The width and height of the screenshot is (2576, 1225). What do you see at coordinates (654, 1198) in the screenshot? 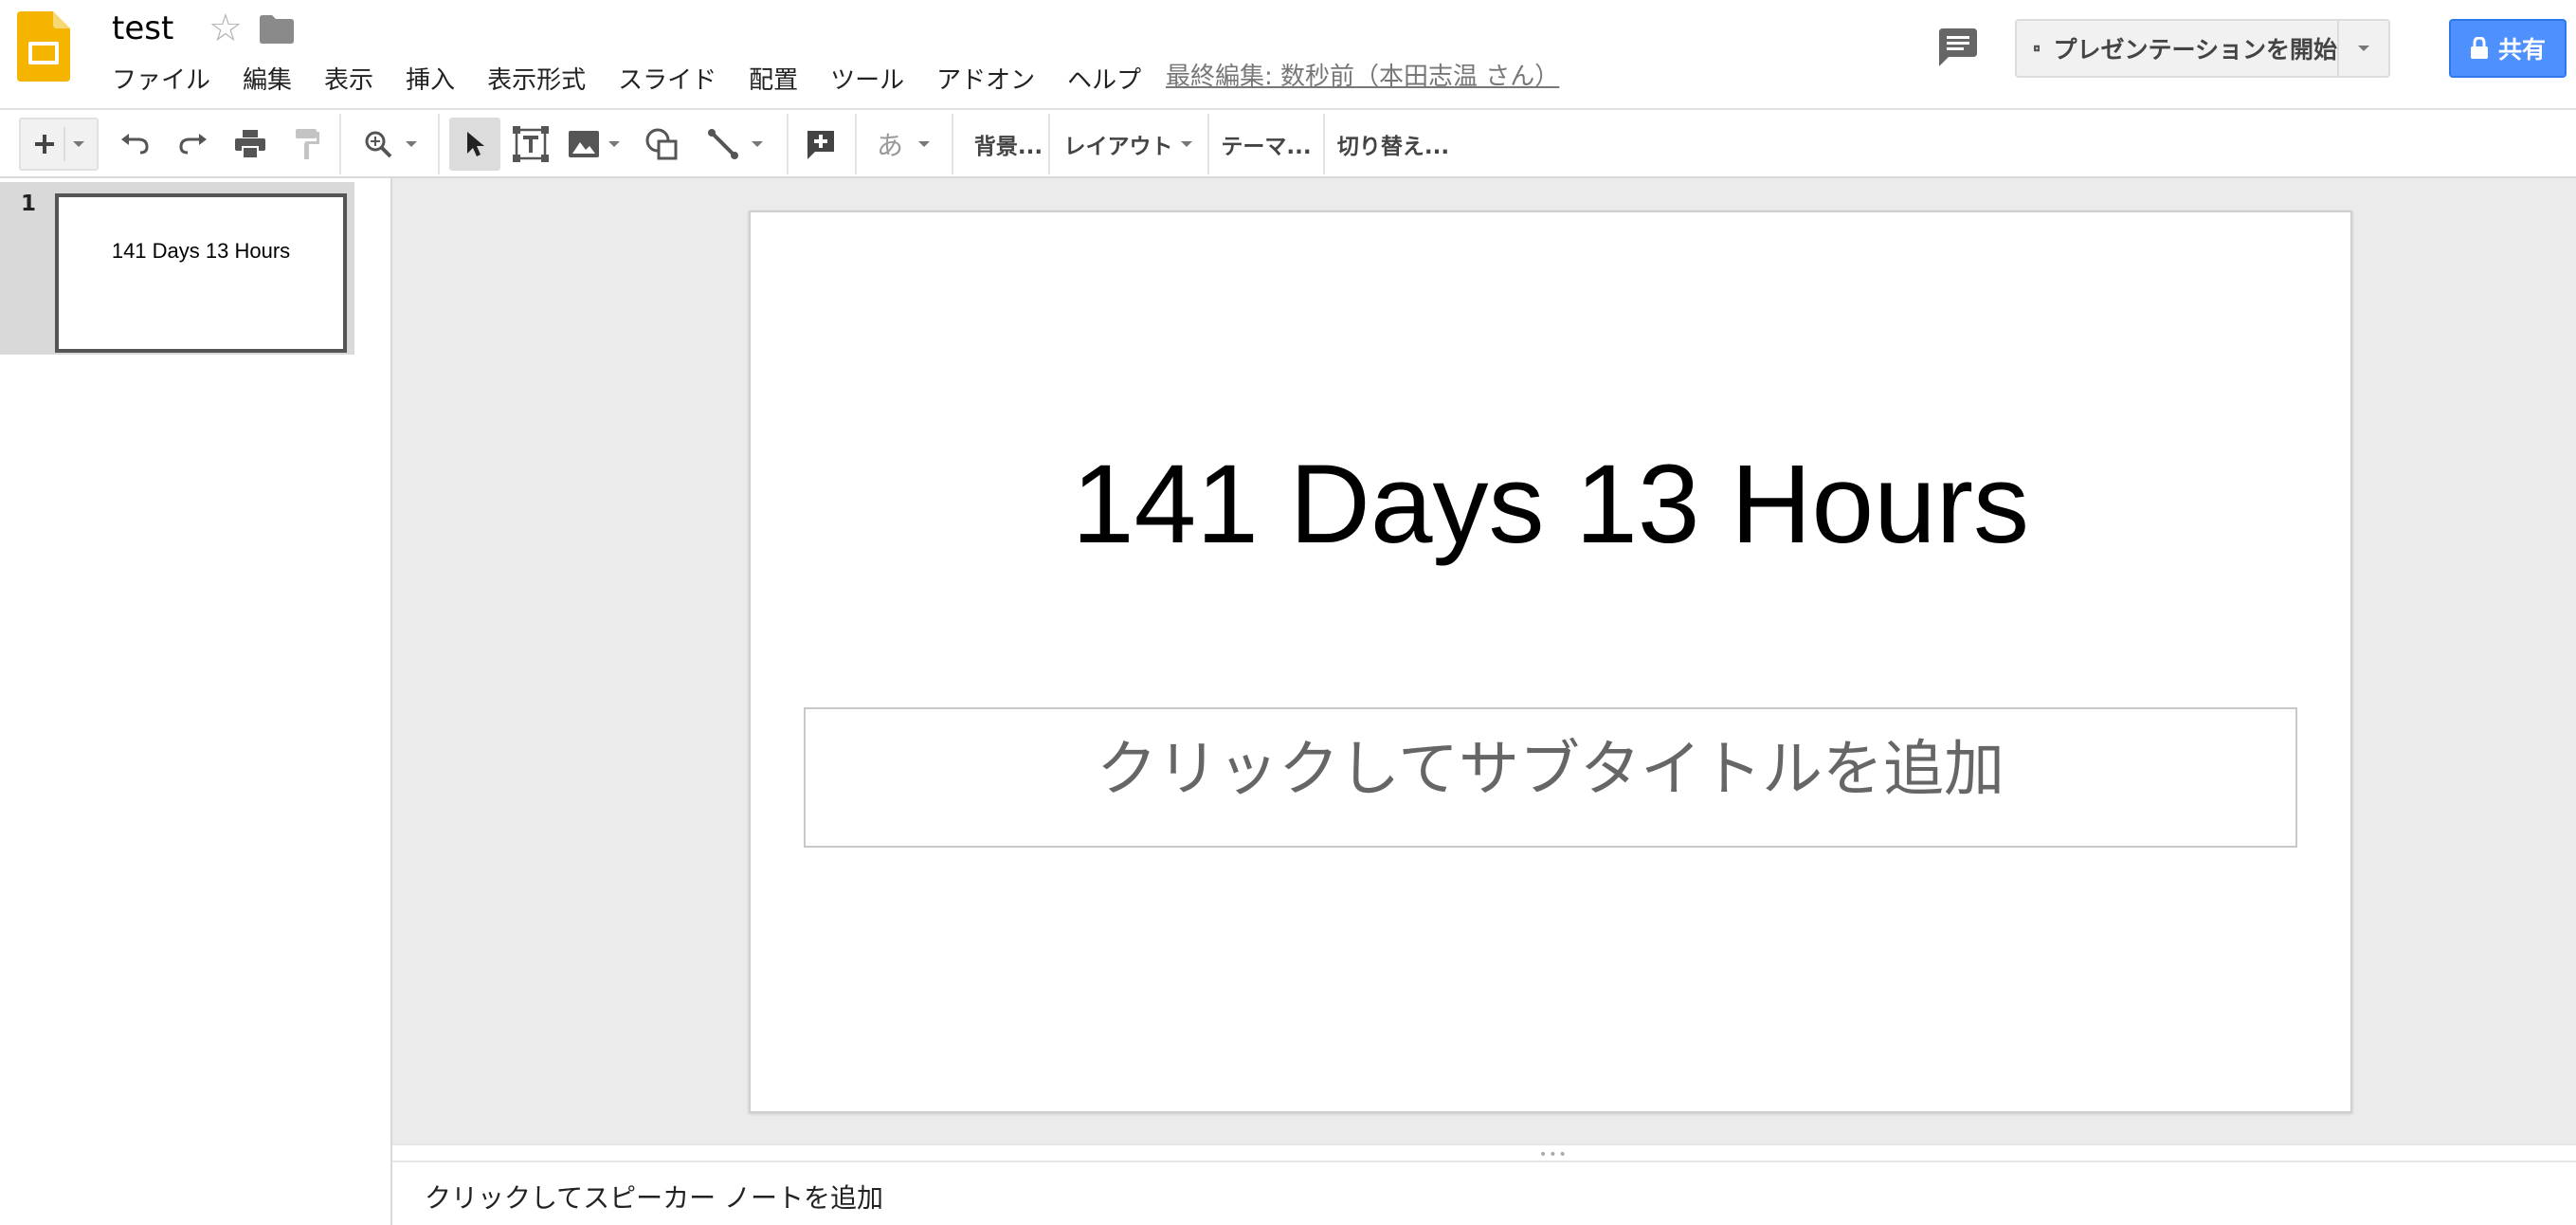
I see `speaker-notes-placeholder: クリックしてスピーカー ノートを追加` at bounding box center [654, 1198].